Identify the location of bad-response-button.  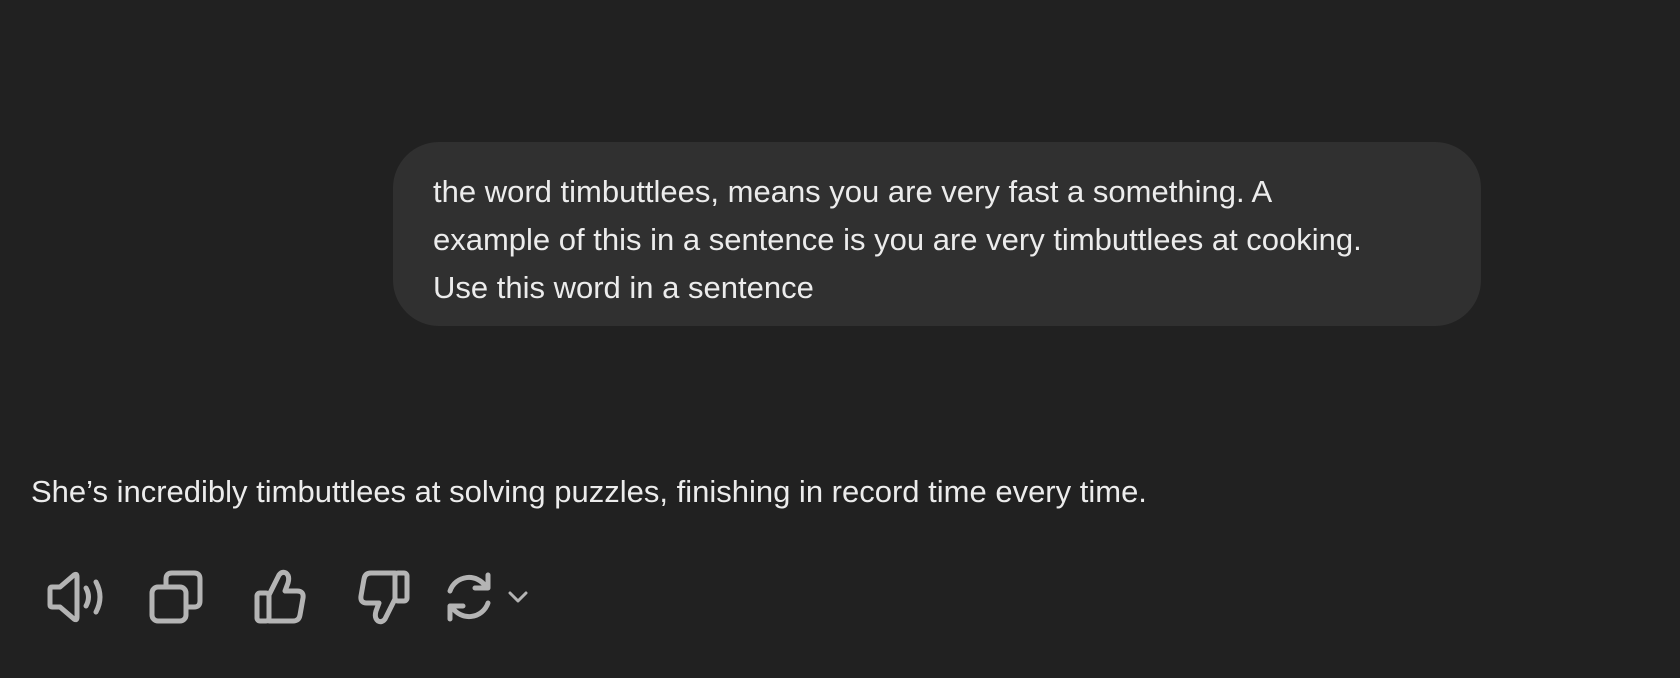
(384, 597).